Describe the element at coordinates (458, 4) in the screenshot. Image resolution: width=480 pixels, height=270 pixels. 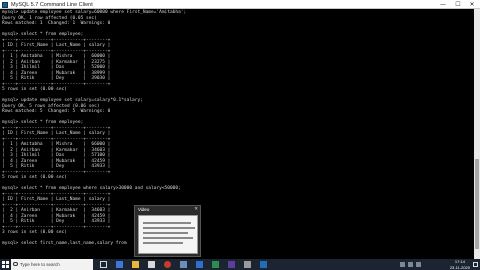
I see `maximize-button: ☐` at that location.